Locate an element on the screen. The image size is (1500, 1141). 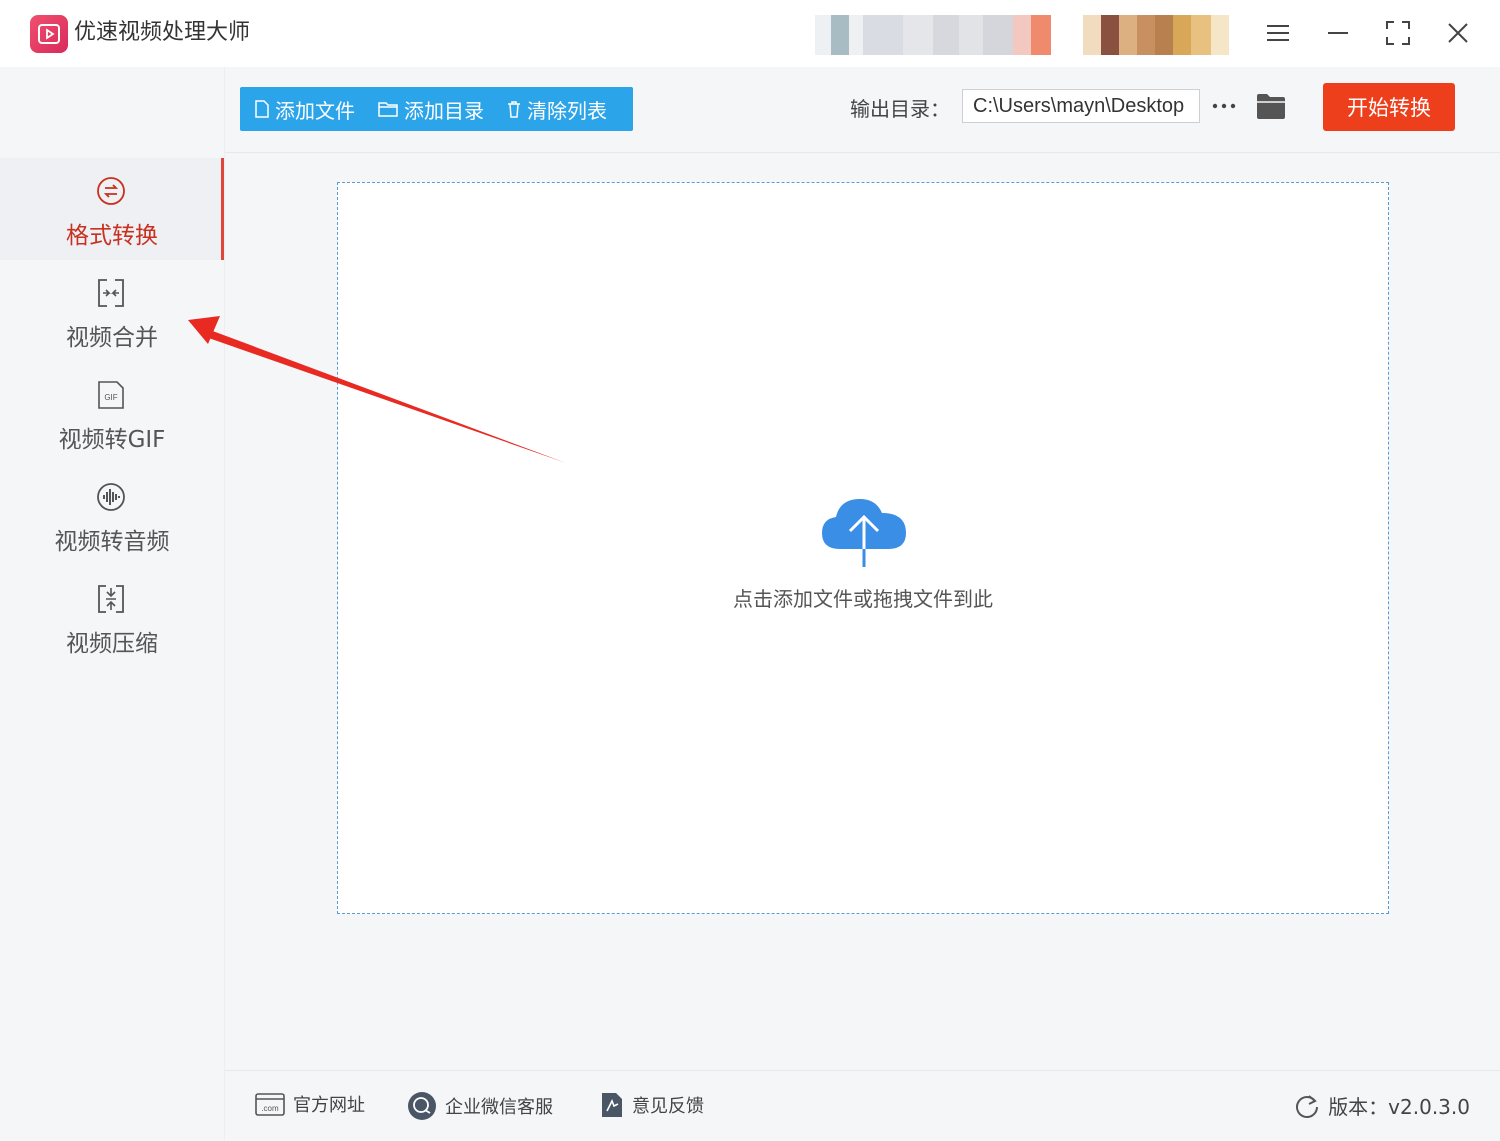
file-action-group: 添加文件 添加目录 清除列表 is located at coordinates (436, 109).